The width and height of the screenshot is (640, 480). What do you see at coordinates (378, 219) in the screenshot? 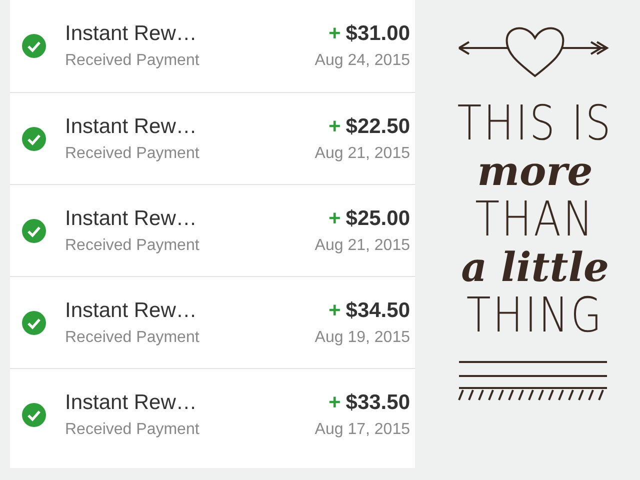
I see `transaction-amount: $25.00` at bounding box center [378, 219].